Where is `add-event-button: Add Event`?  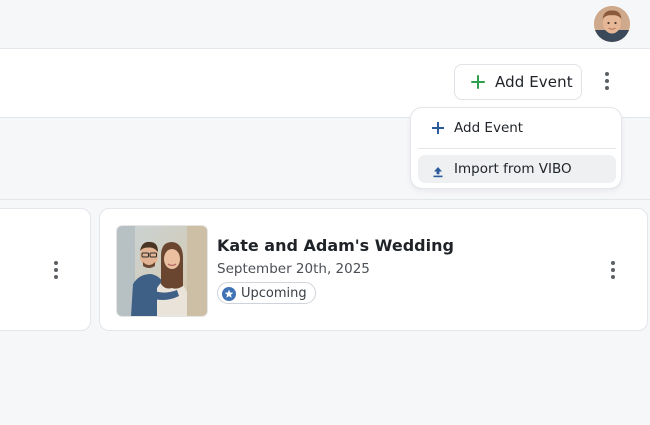 add-event-button: Add Event is located at coordinates (518, 82).